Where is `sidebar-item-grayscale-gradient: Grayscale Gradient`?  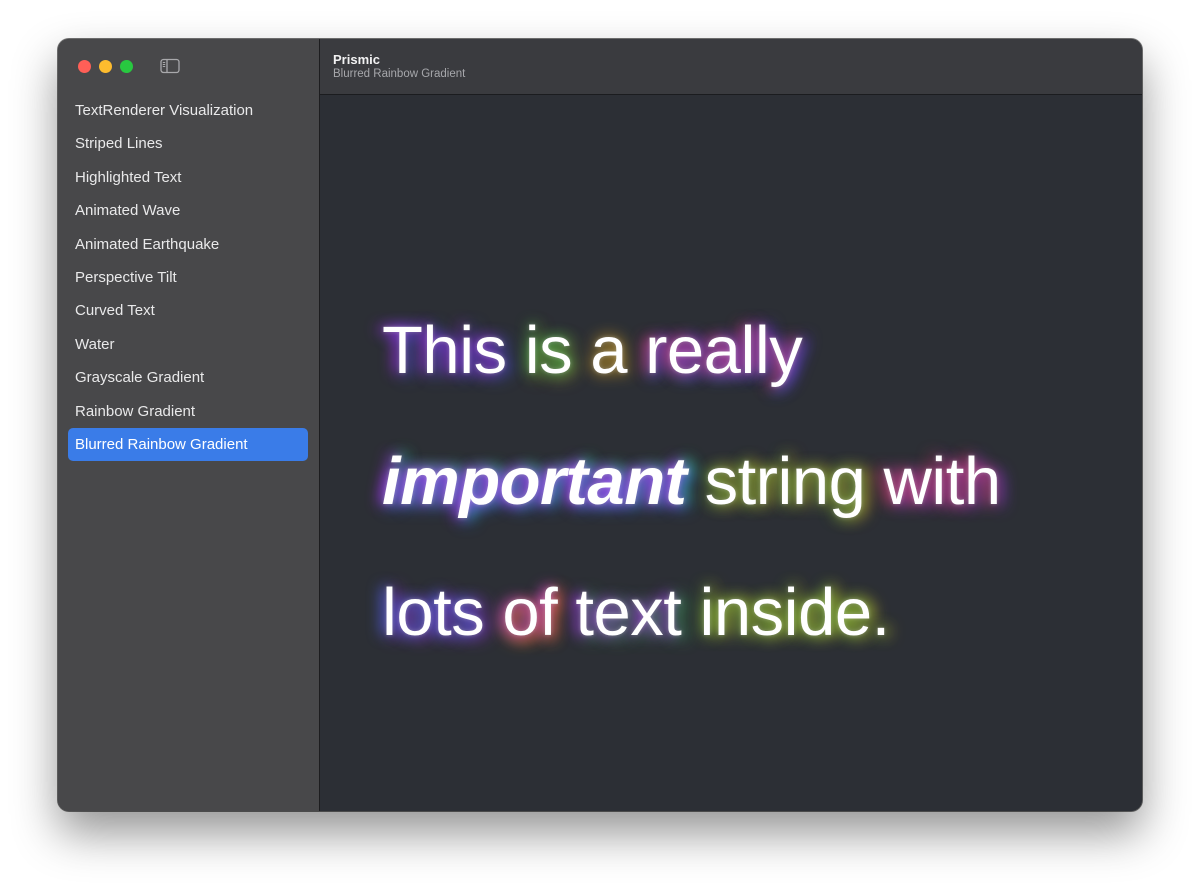 sidebar-item-grayscale-gradient: Grayscale Gradient is located at coordinates (188, 377).